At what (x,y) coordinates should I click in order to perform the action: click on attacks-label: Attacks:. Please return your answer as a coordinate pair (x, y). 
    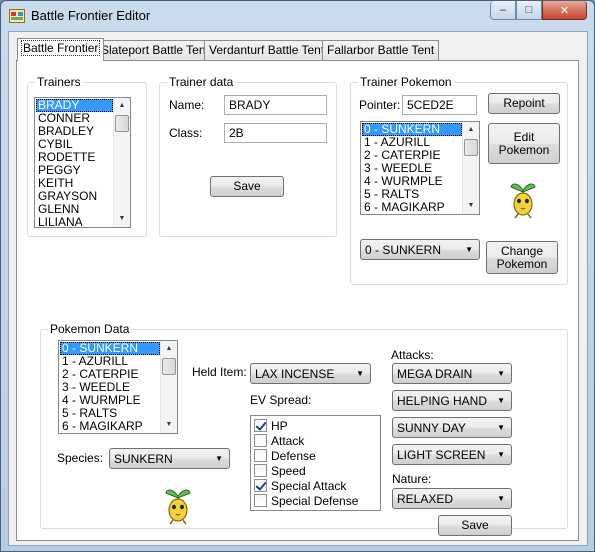
    Looking at the image, I should click on (412, 355).